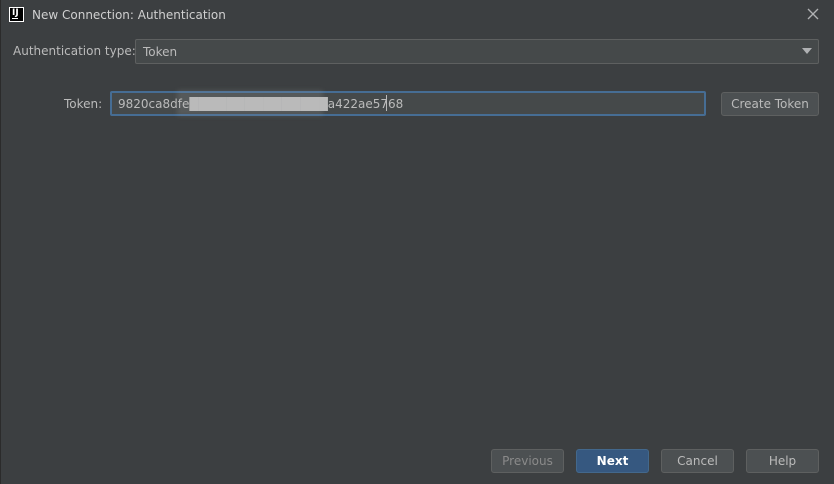 The width and height of the screenshot is (834, 484). What do you see at coordinates (129, 15) in the screenshot?
I see `window-title: New Connection: Authentication` at bounding box center [129, 15].